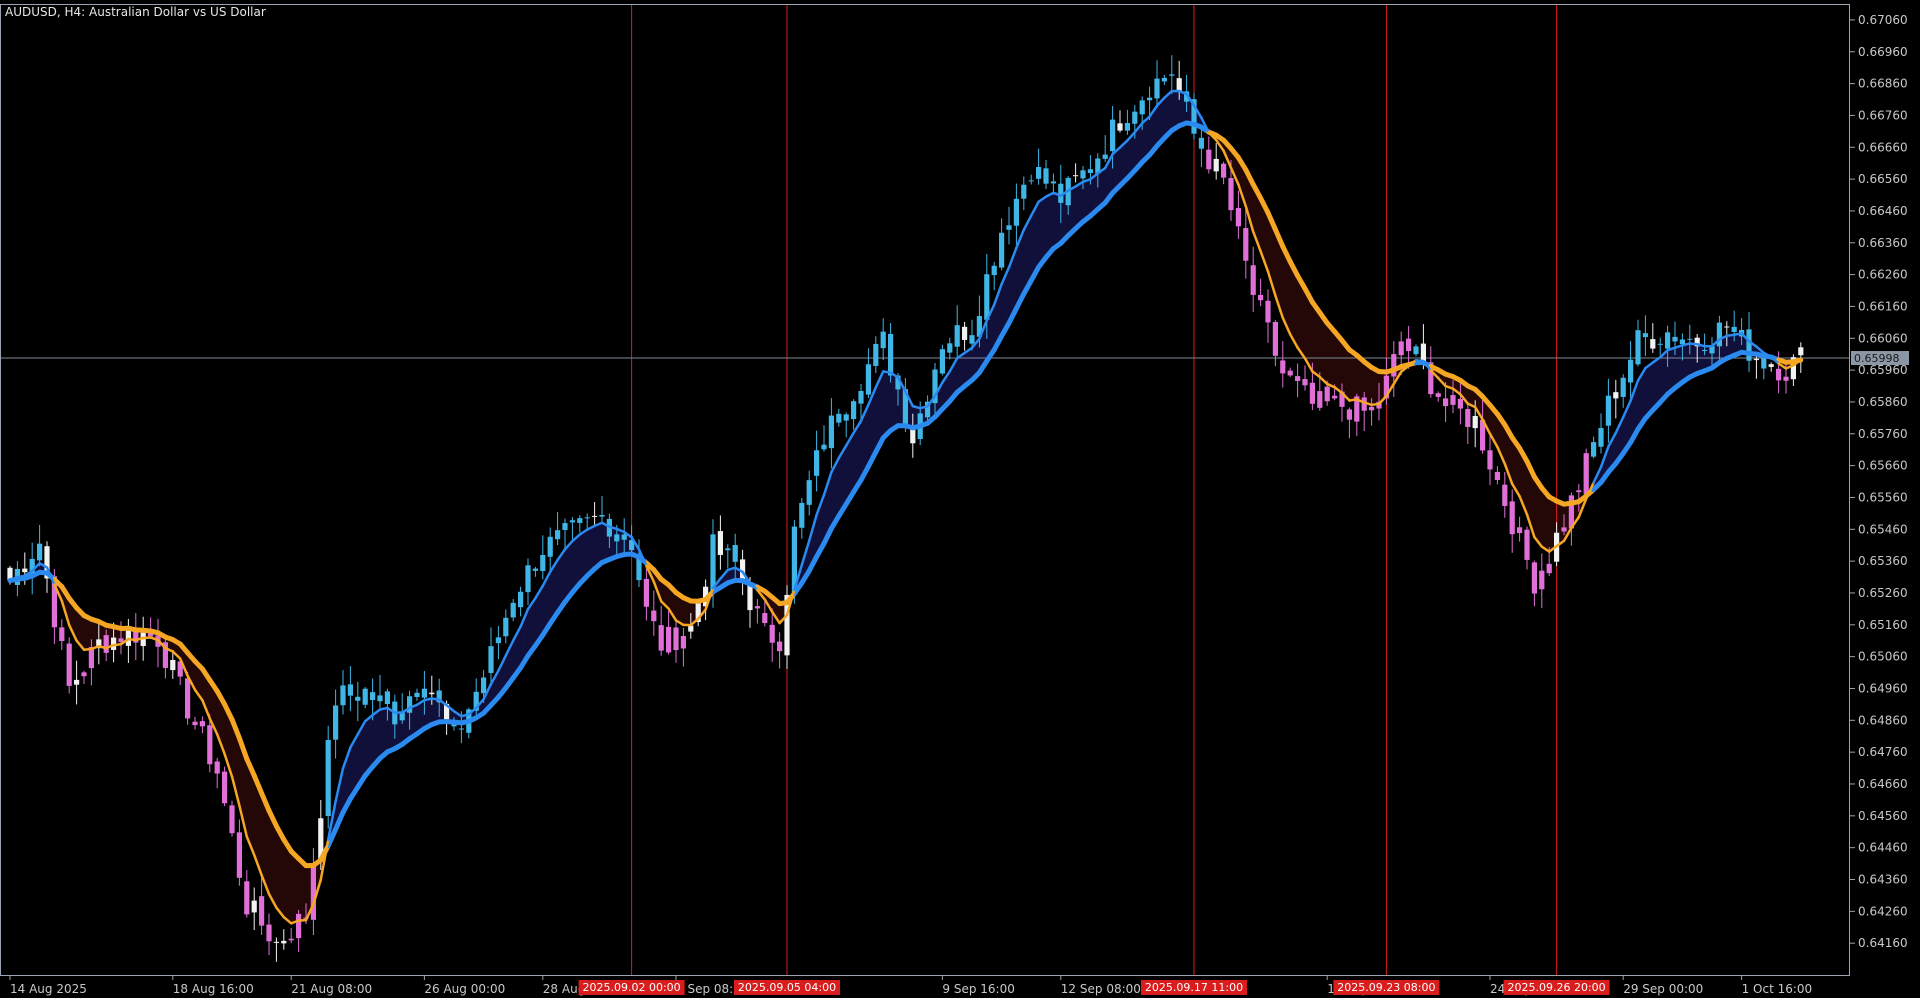  I want to click on price-tick-label: 0.64760, so click(1883, 752).